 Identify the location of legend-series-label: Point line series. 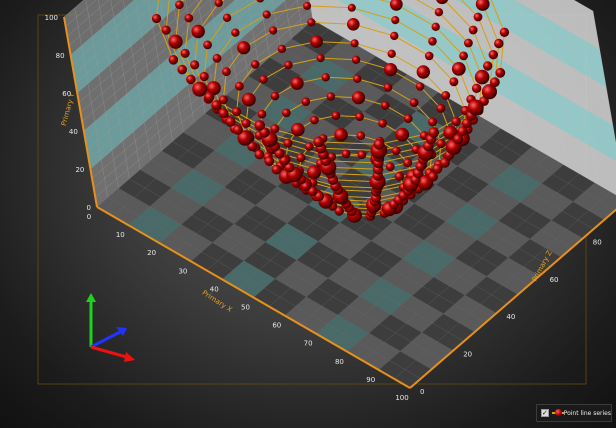
(587, 413).